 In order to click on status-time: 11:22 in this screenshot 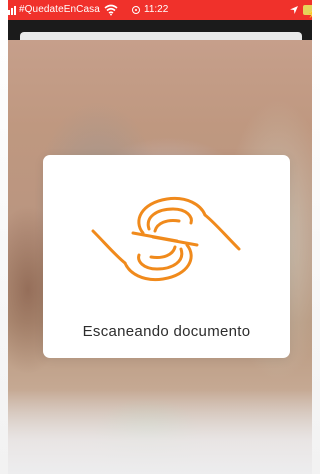, I will do `click(156, 9)`.